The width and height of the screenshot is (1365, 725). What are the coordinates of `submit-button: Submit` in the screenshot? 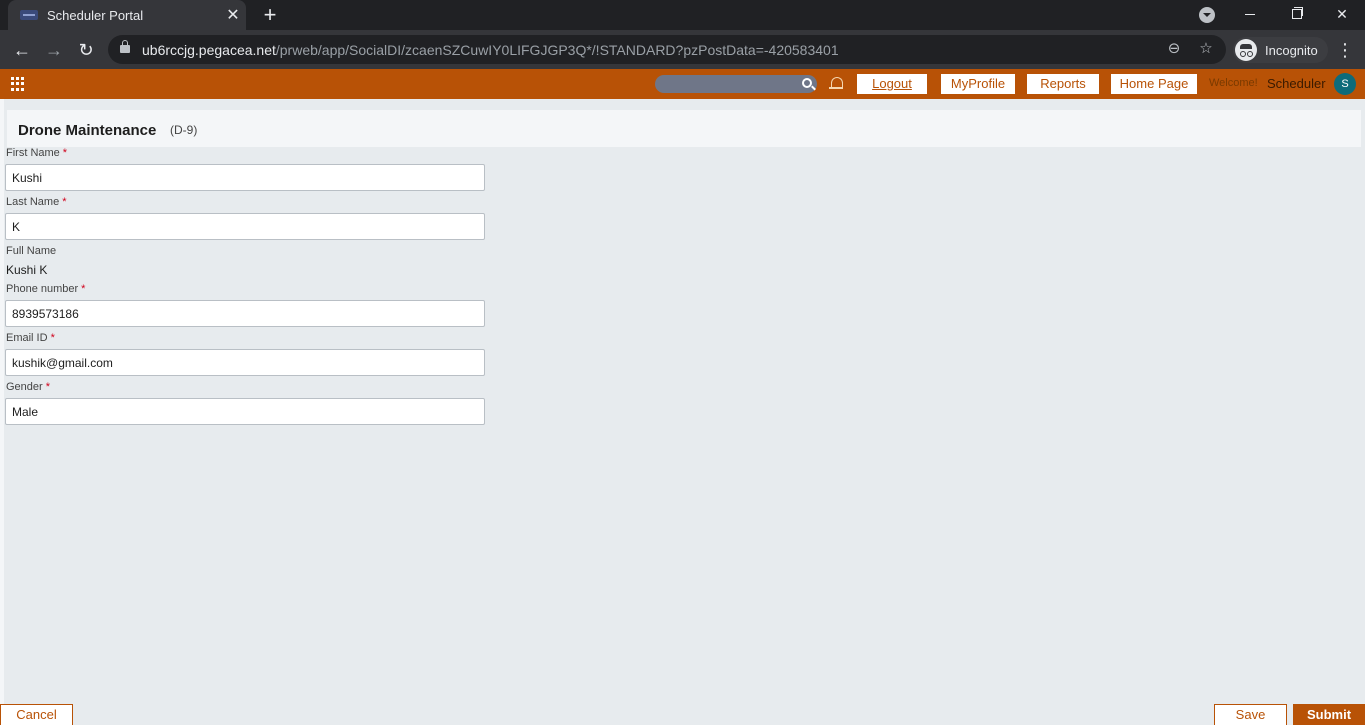 It's located at (1329, 714).